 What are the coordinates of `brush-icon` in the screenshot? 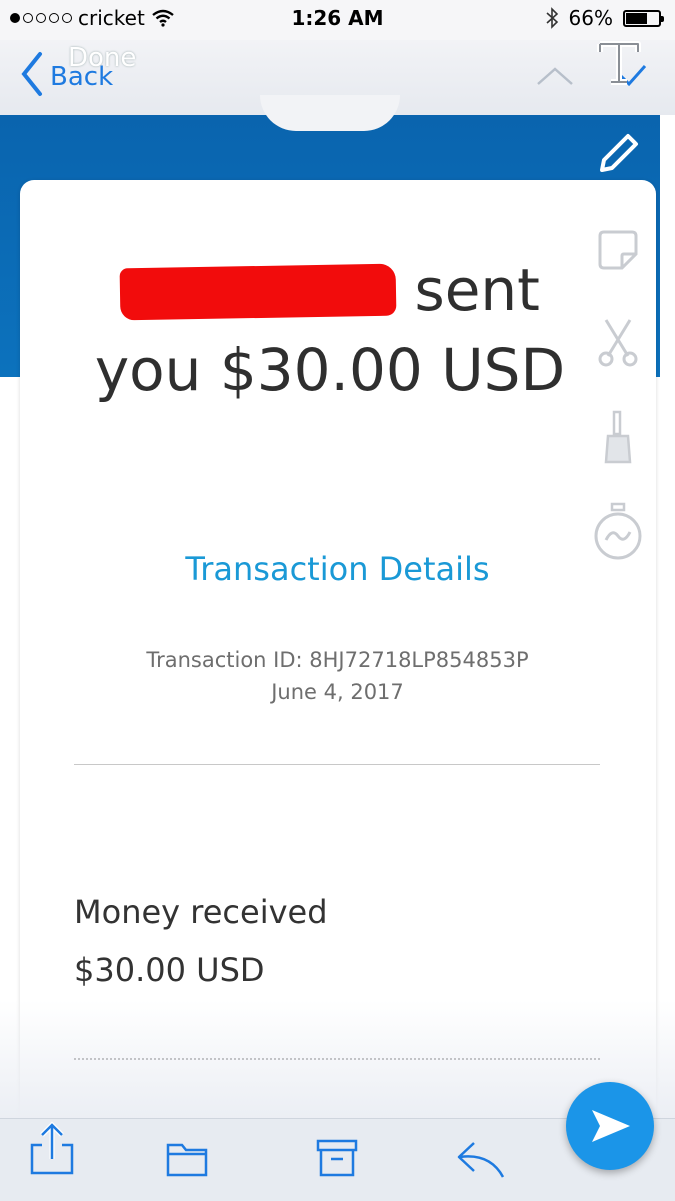 It's located at (618, 437).